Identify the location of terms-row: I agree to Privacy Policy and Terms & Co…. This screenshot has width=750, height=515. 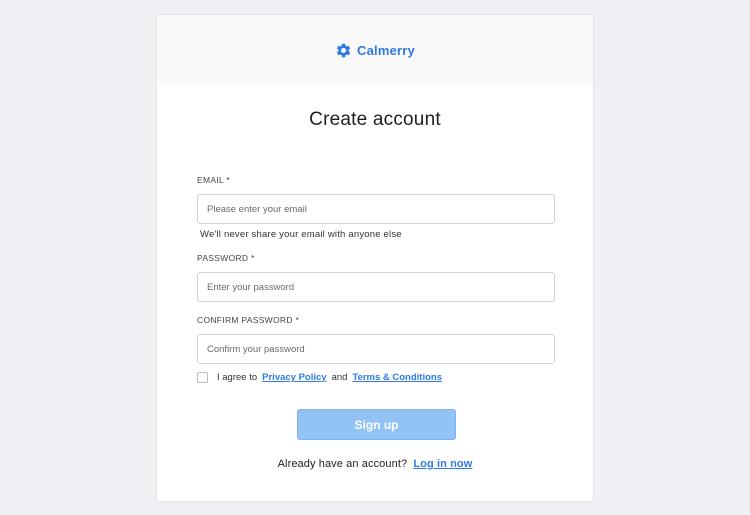
(319, 377).